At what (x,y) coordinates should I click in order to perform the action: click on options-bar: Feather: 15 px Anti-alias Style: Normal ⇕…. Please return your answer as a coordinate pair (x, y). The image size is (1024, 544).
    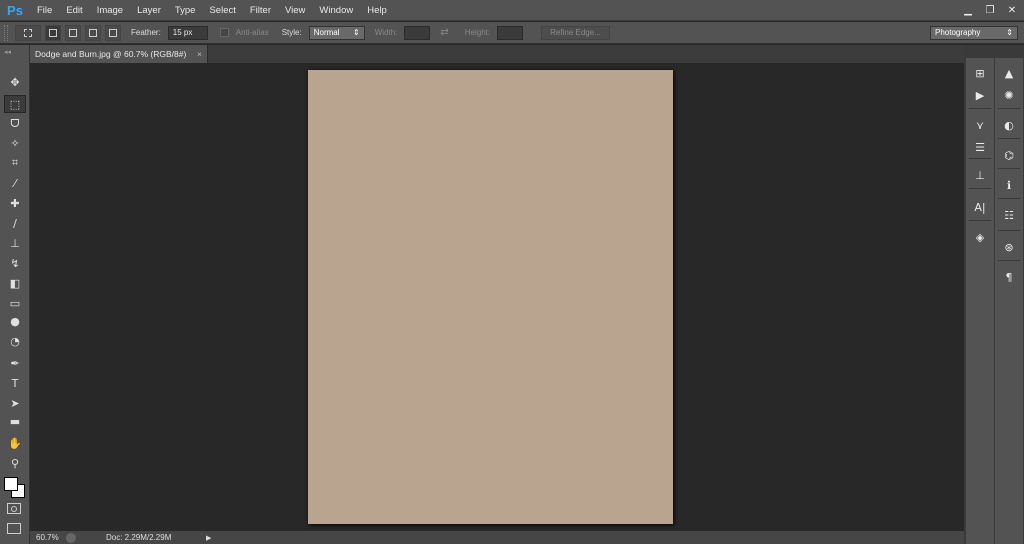
    Looking at the image, I should click on (512, 33).